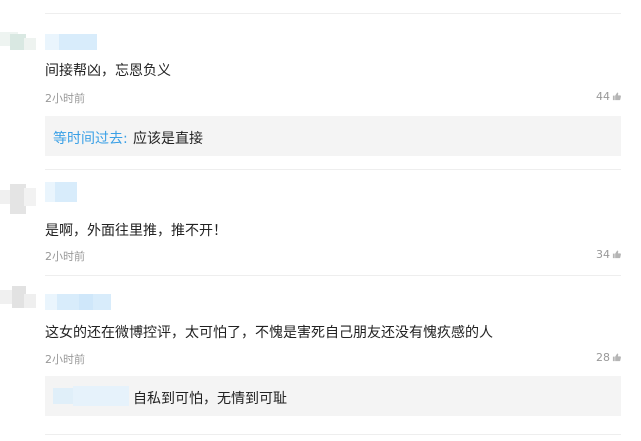 The width and height of the screenshot is (641, 441). I want to click on like-count: 44, so click(603, 96).